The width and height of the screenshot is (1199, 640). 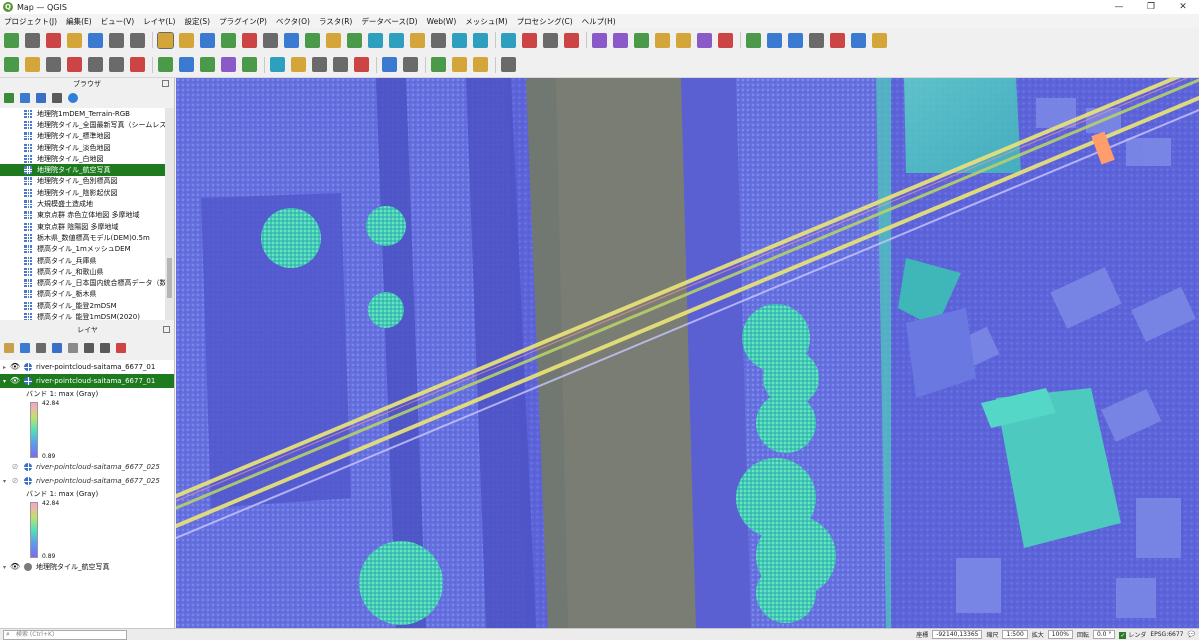 What do you see at coordinates (298, 64) in the screenshot?
I see `copy-icon` at bounding box center [298, 64].